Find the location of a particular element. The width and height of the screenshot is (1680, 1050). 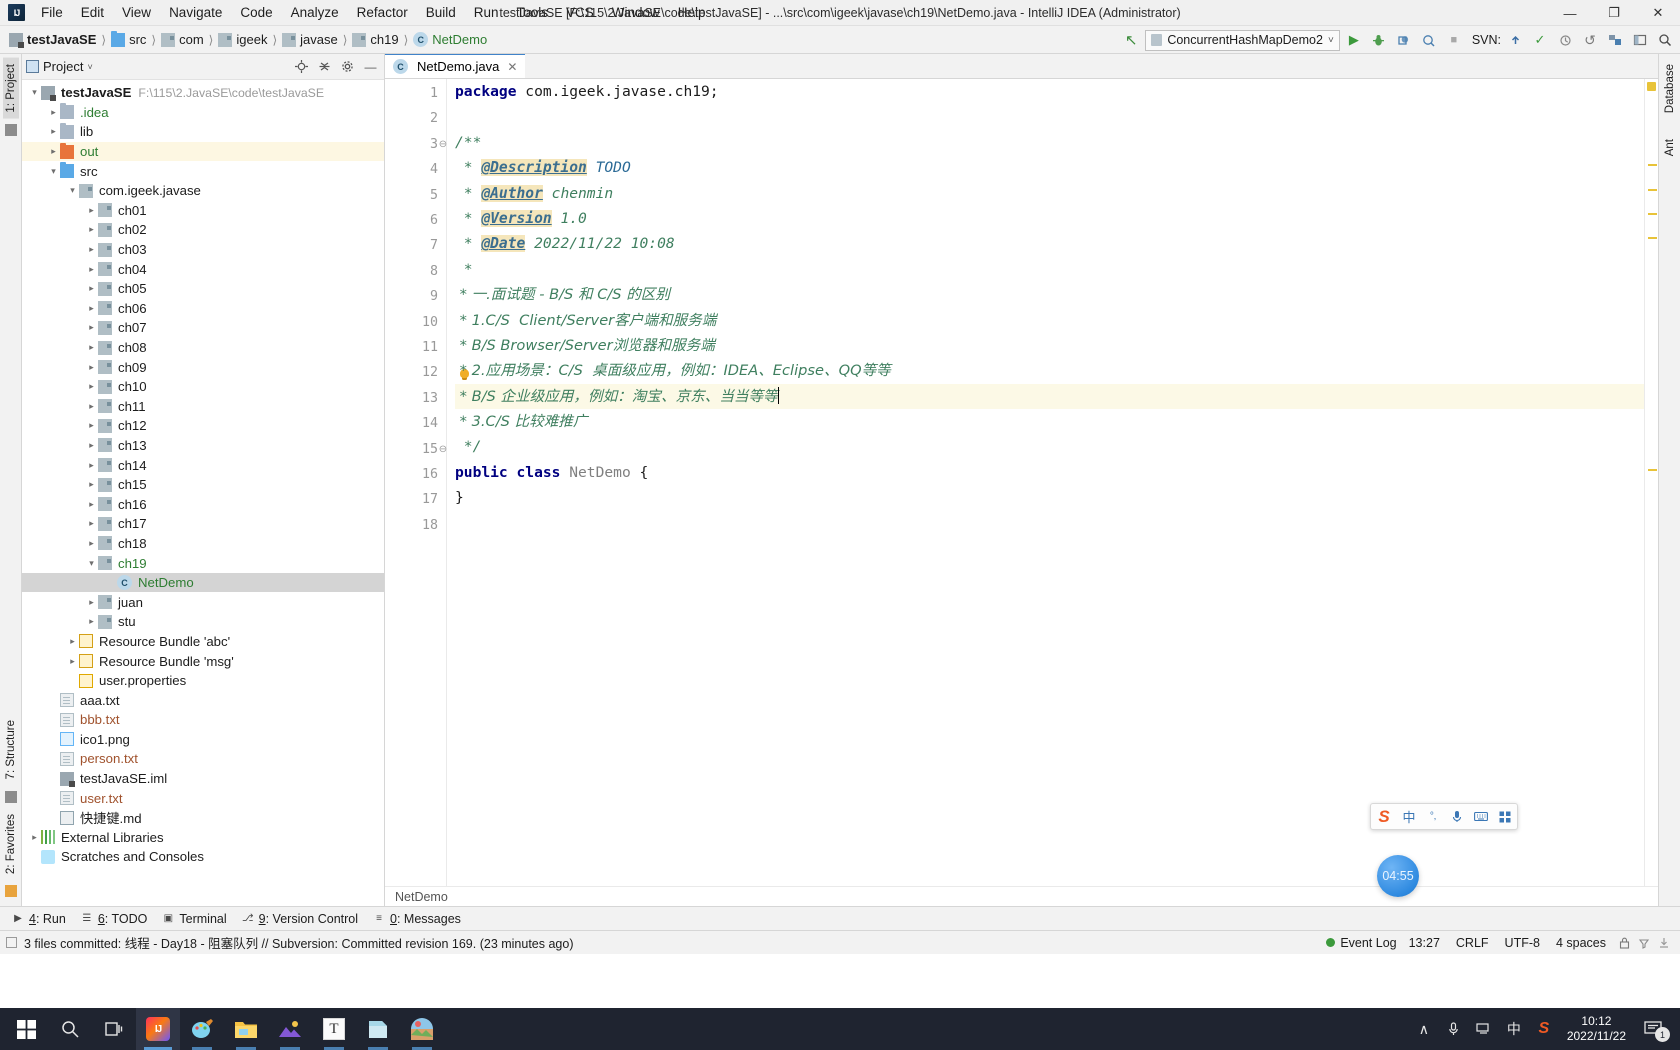

taskbar-photos-app is located at coordinates (290, 1029).